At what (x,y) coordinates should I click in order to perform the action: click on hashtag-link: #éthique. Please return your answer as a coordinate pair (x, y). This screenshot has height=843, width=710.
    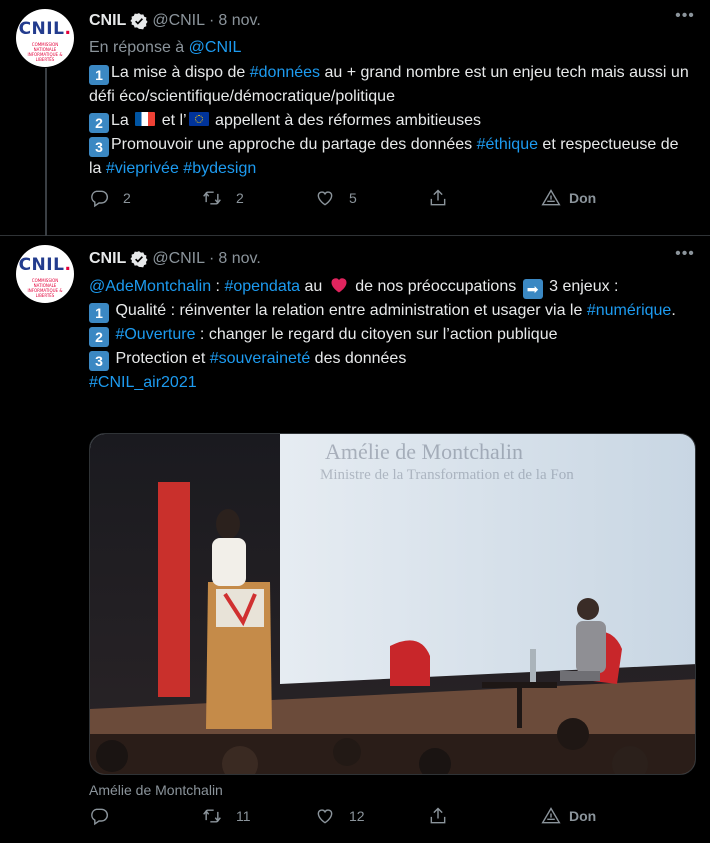
    Looking at the image, I should click on (507, 144).